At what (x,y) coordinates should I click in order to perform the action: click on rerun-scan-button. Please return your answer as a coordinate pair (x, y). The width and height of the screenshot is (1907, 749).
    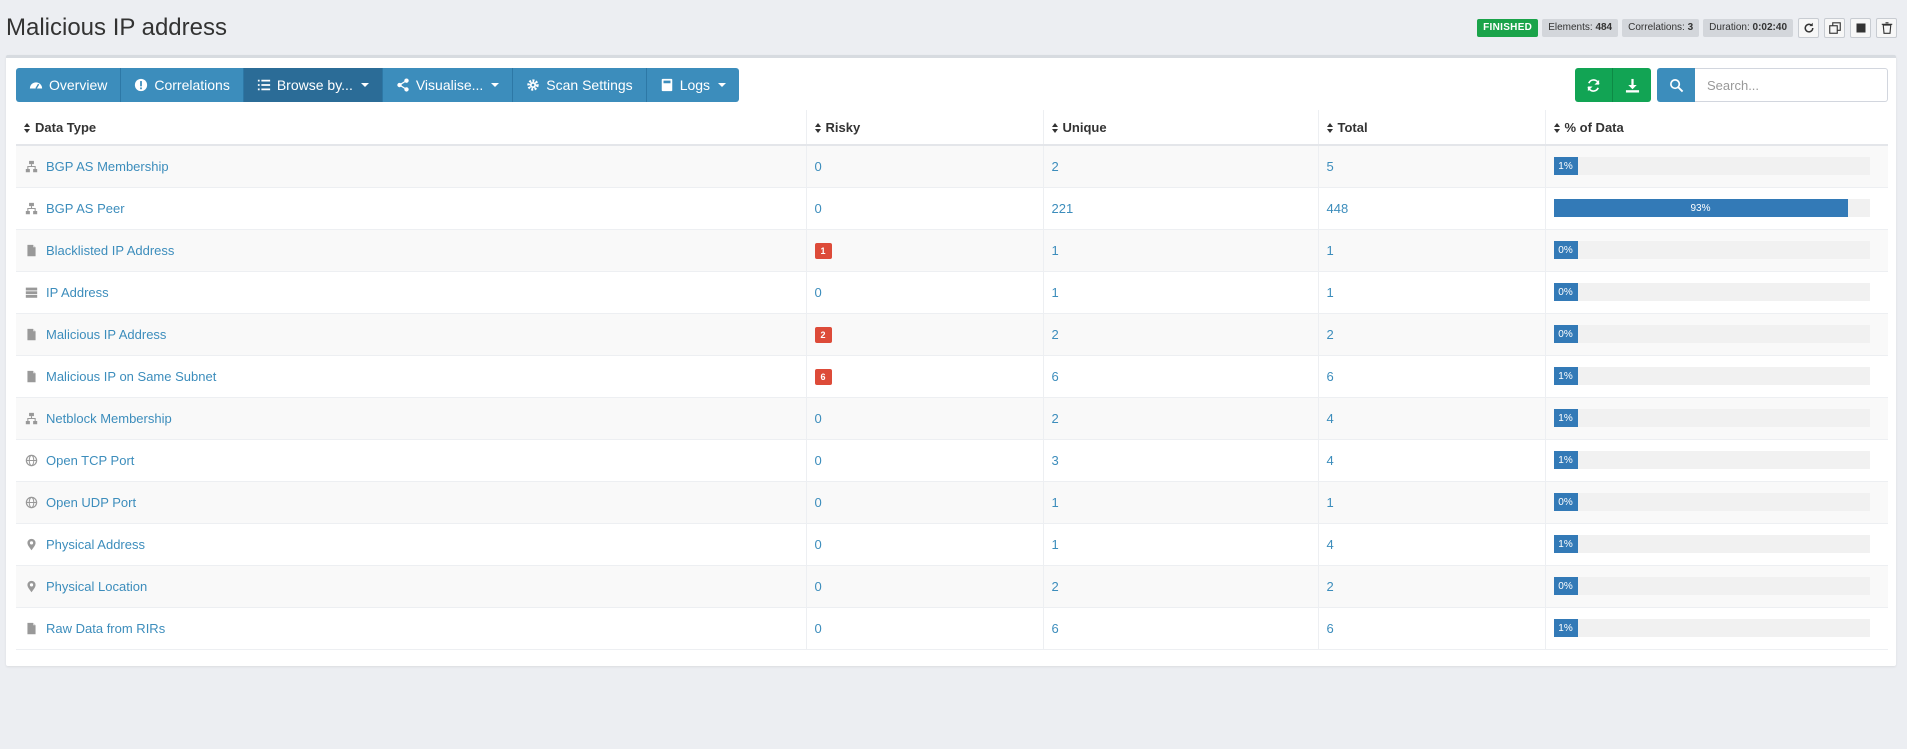
    Looking at the image, I should click on (1808, 28).